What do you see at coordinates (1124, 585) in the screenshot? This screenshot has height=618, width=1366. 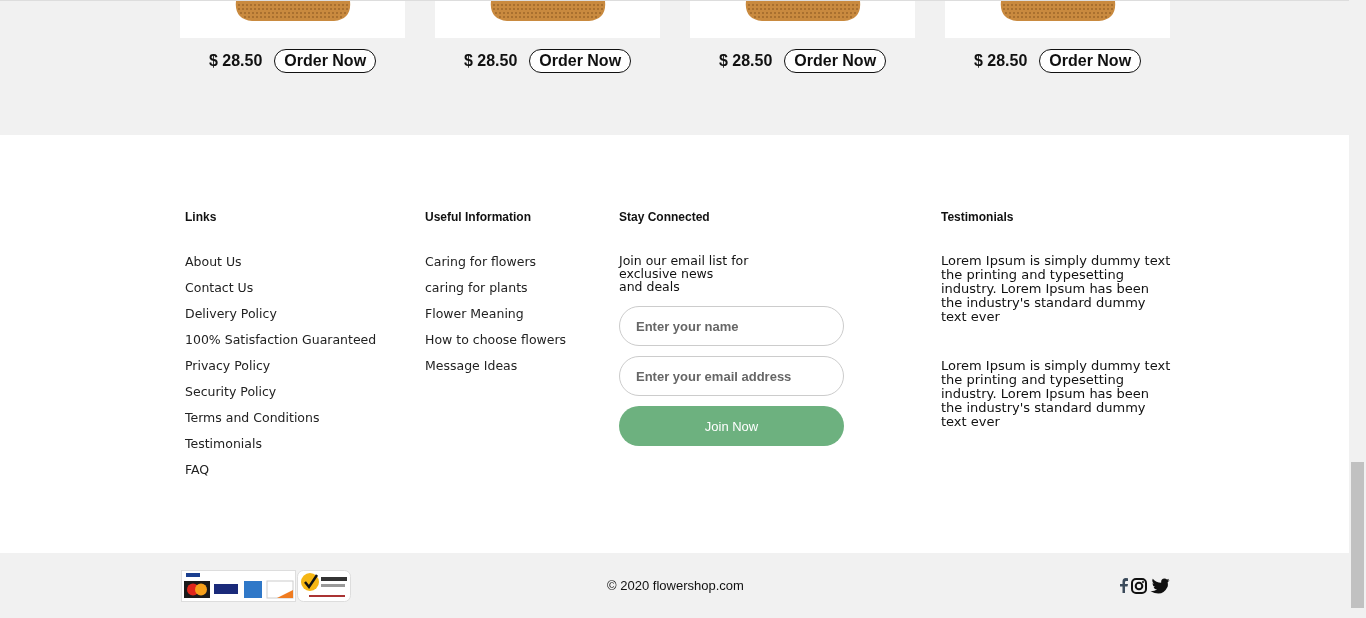 I see `facebook-icon` at bounding box center [1124, 585].